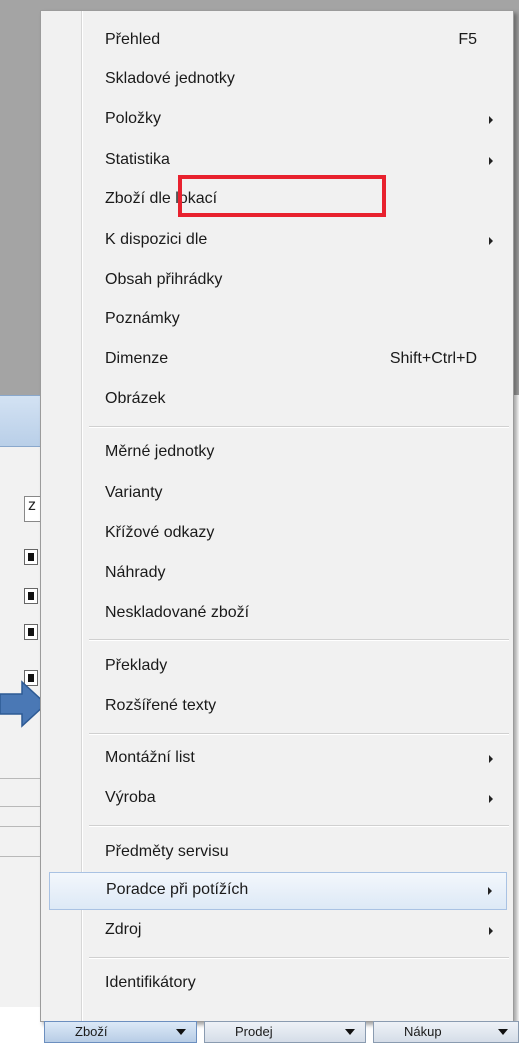  Describe the element at coordinates (277, 360) in the screenshot. I see `menu-item-dimenze: Dimenze Shift+Ctrl+D` at that location.